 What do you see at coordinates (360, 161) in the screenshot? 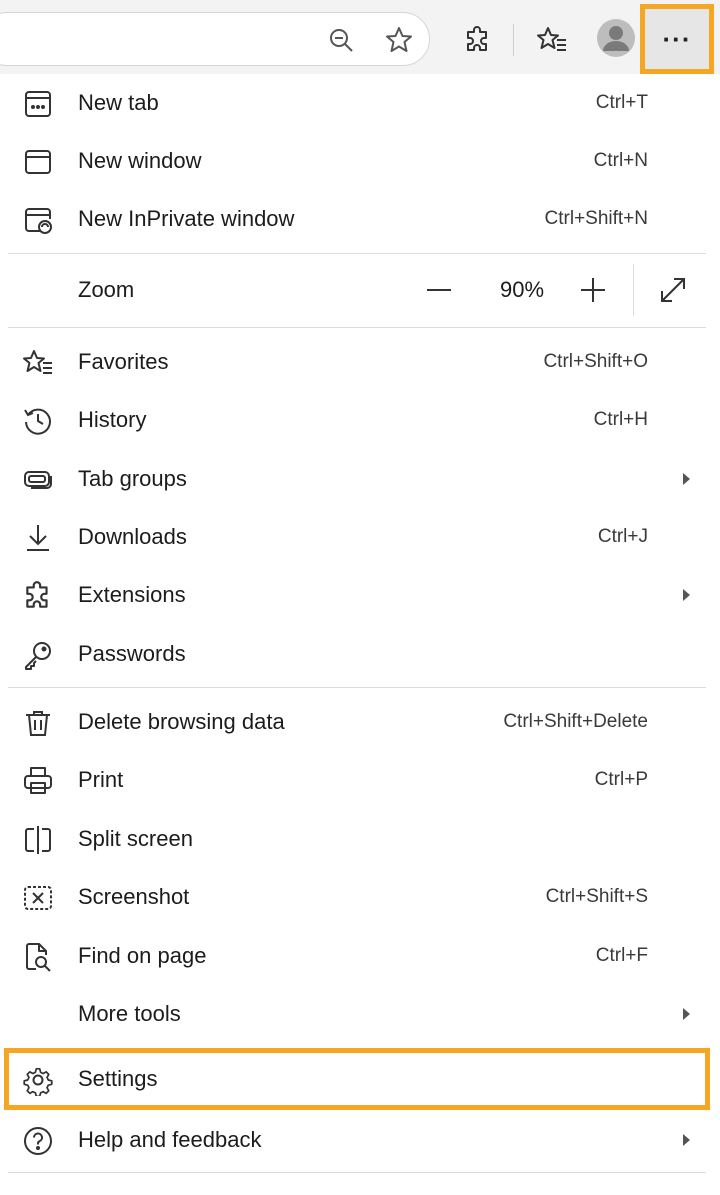
I see `menu-item-new-window: New window Ctrl+N` at bounding box center [360, 161].